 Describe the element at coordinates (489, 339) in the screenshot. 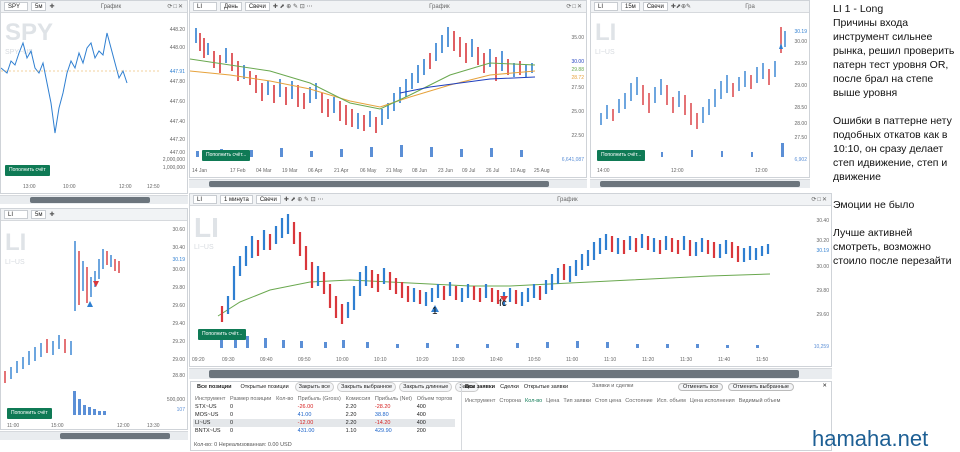

I see `li-1m-volume-bars` at that location.